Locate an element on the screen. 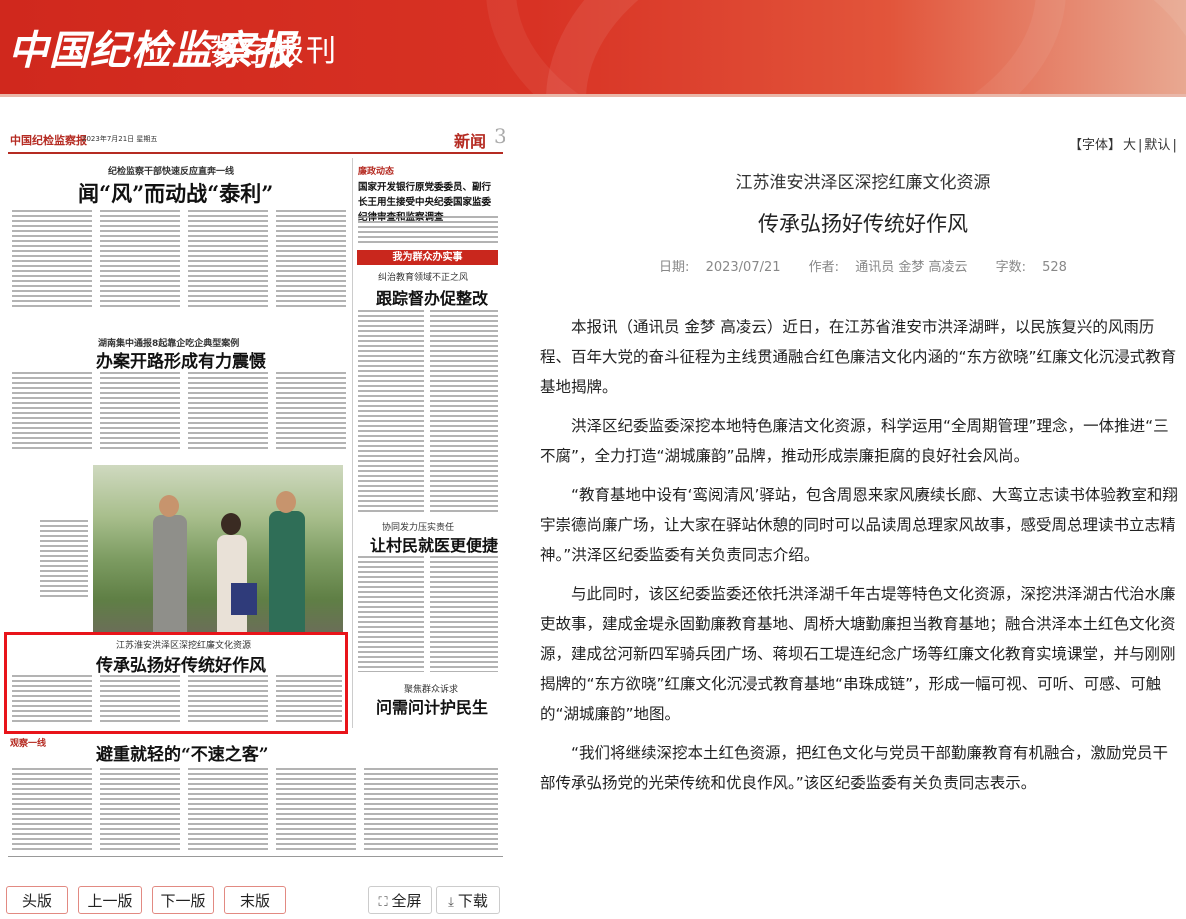  prev-page-button: 上一版 is located at coordinates (110, 900).